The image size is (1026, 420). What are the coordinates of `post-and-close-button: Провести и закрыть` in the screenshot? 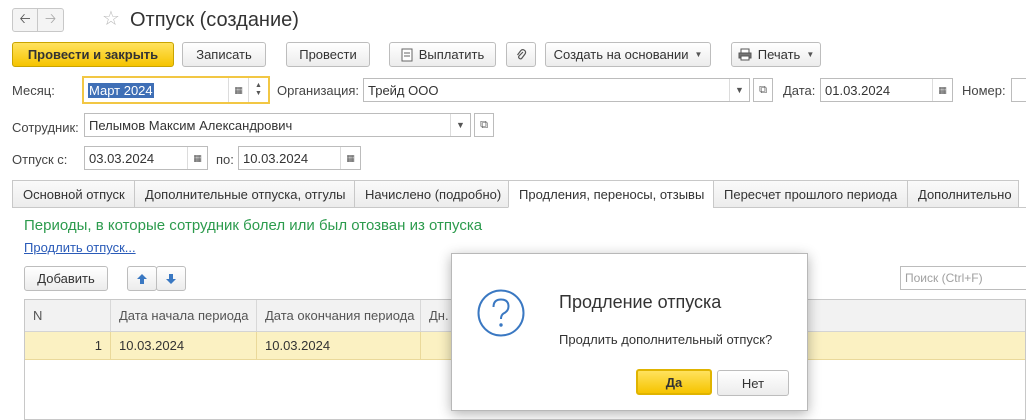 It's located at (93, 54).